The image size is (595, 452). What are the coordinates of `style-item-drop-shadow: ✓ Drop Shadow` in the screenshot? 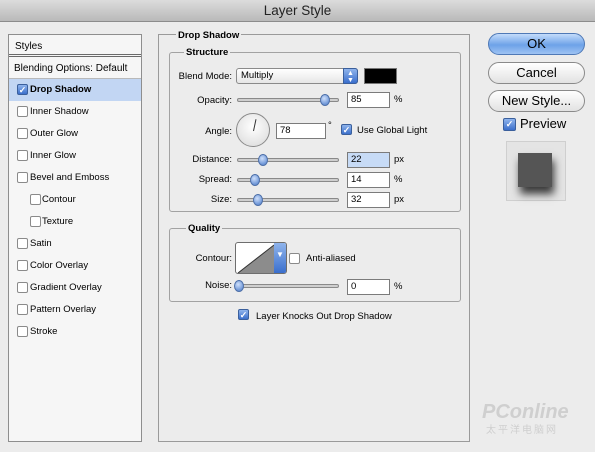 It's located at (75, 90).